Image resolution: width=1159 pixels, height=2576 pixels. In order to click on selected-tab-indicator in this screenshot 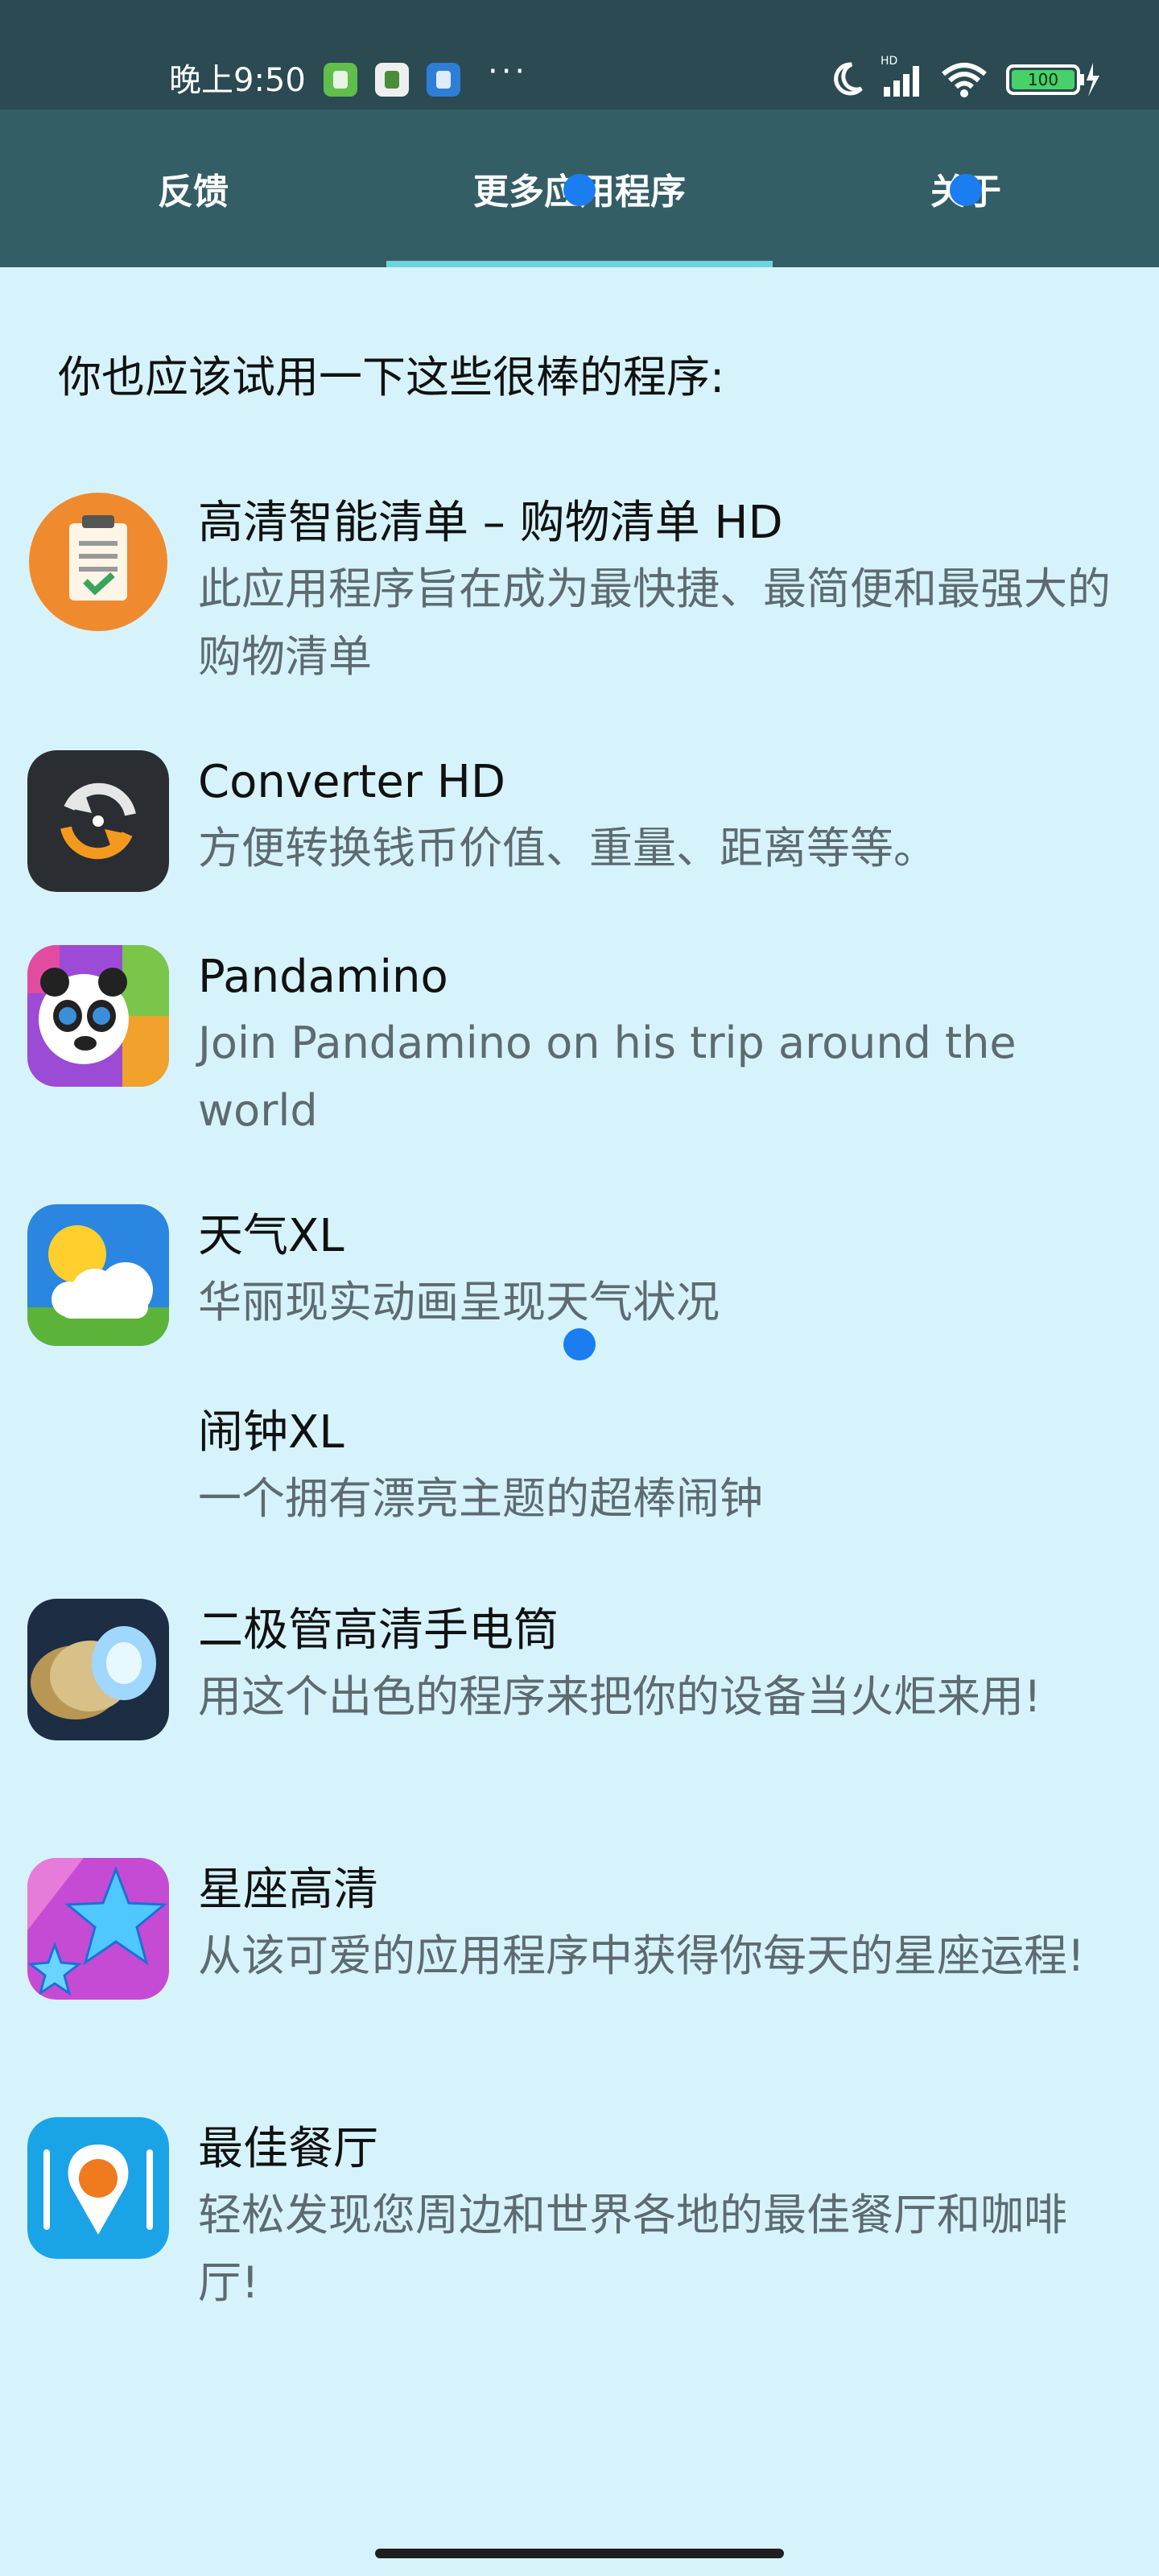, I will do `click(579, 264)`.